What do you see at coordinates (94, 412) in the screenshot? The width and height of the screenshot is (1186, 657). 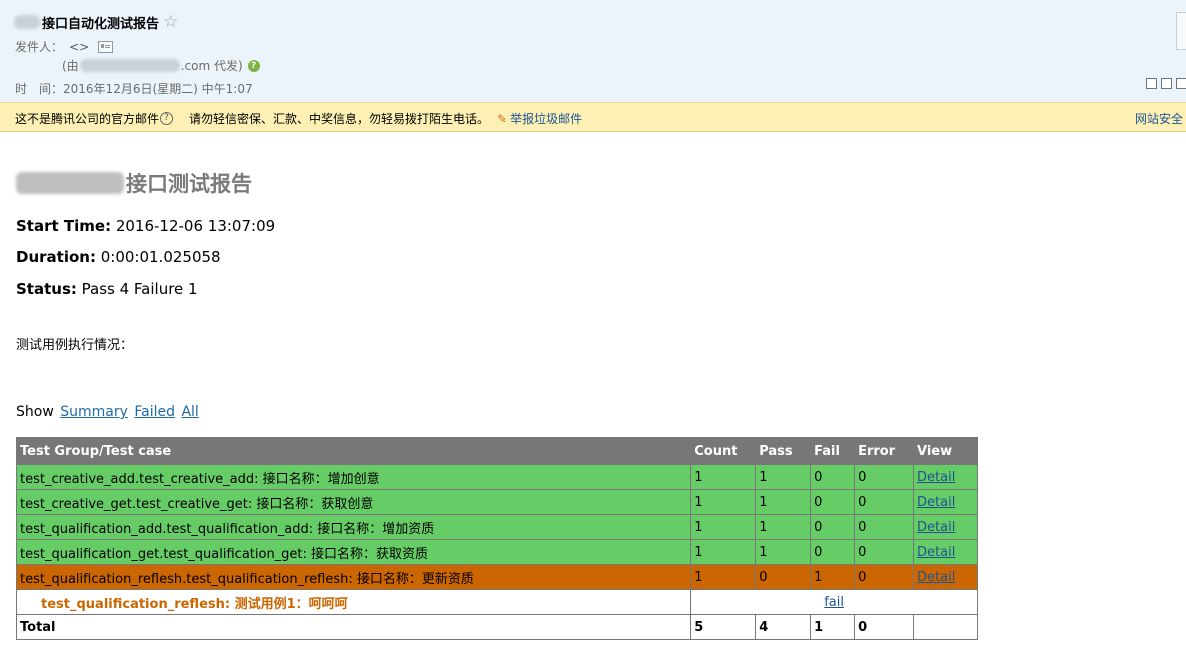 I see `filter-summary-link: Summary` at bounding box center [94, 412].